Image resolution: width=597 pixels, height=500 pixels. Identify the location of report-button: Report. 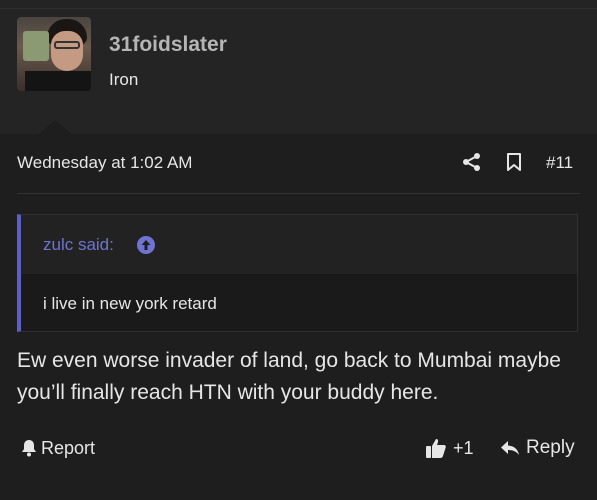
(58, 448).